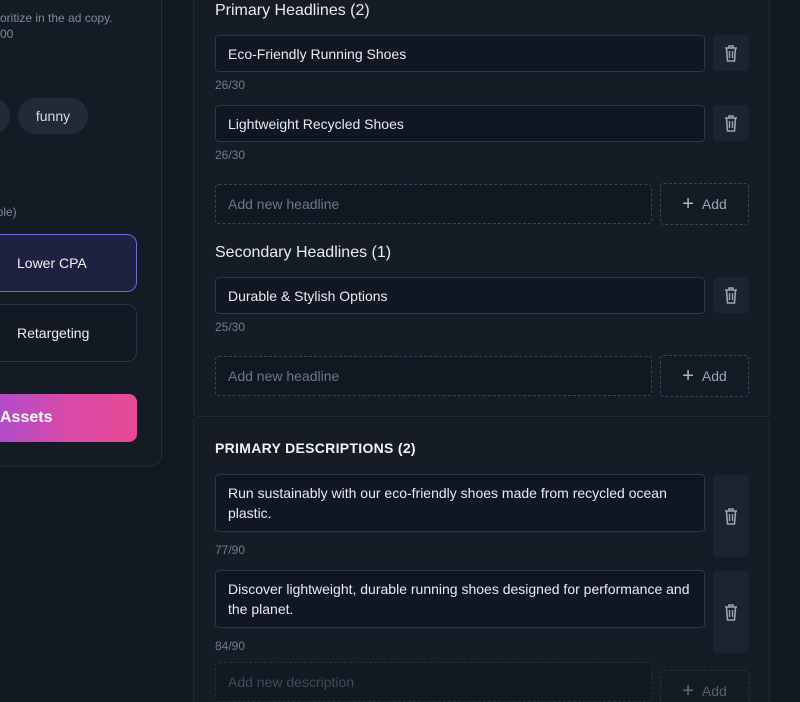 This screenshot has height=702, width=800. Describe the element at coordinates (56, 26) in the screenshot. I see `keyword-hint: oritize in the ad copy. 00` at that location.